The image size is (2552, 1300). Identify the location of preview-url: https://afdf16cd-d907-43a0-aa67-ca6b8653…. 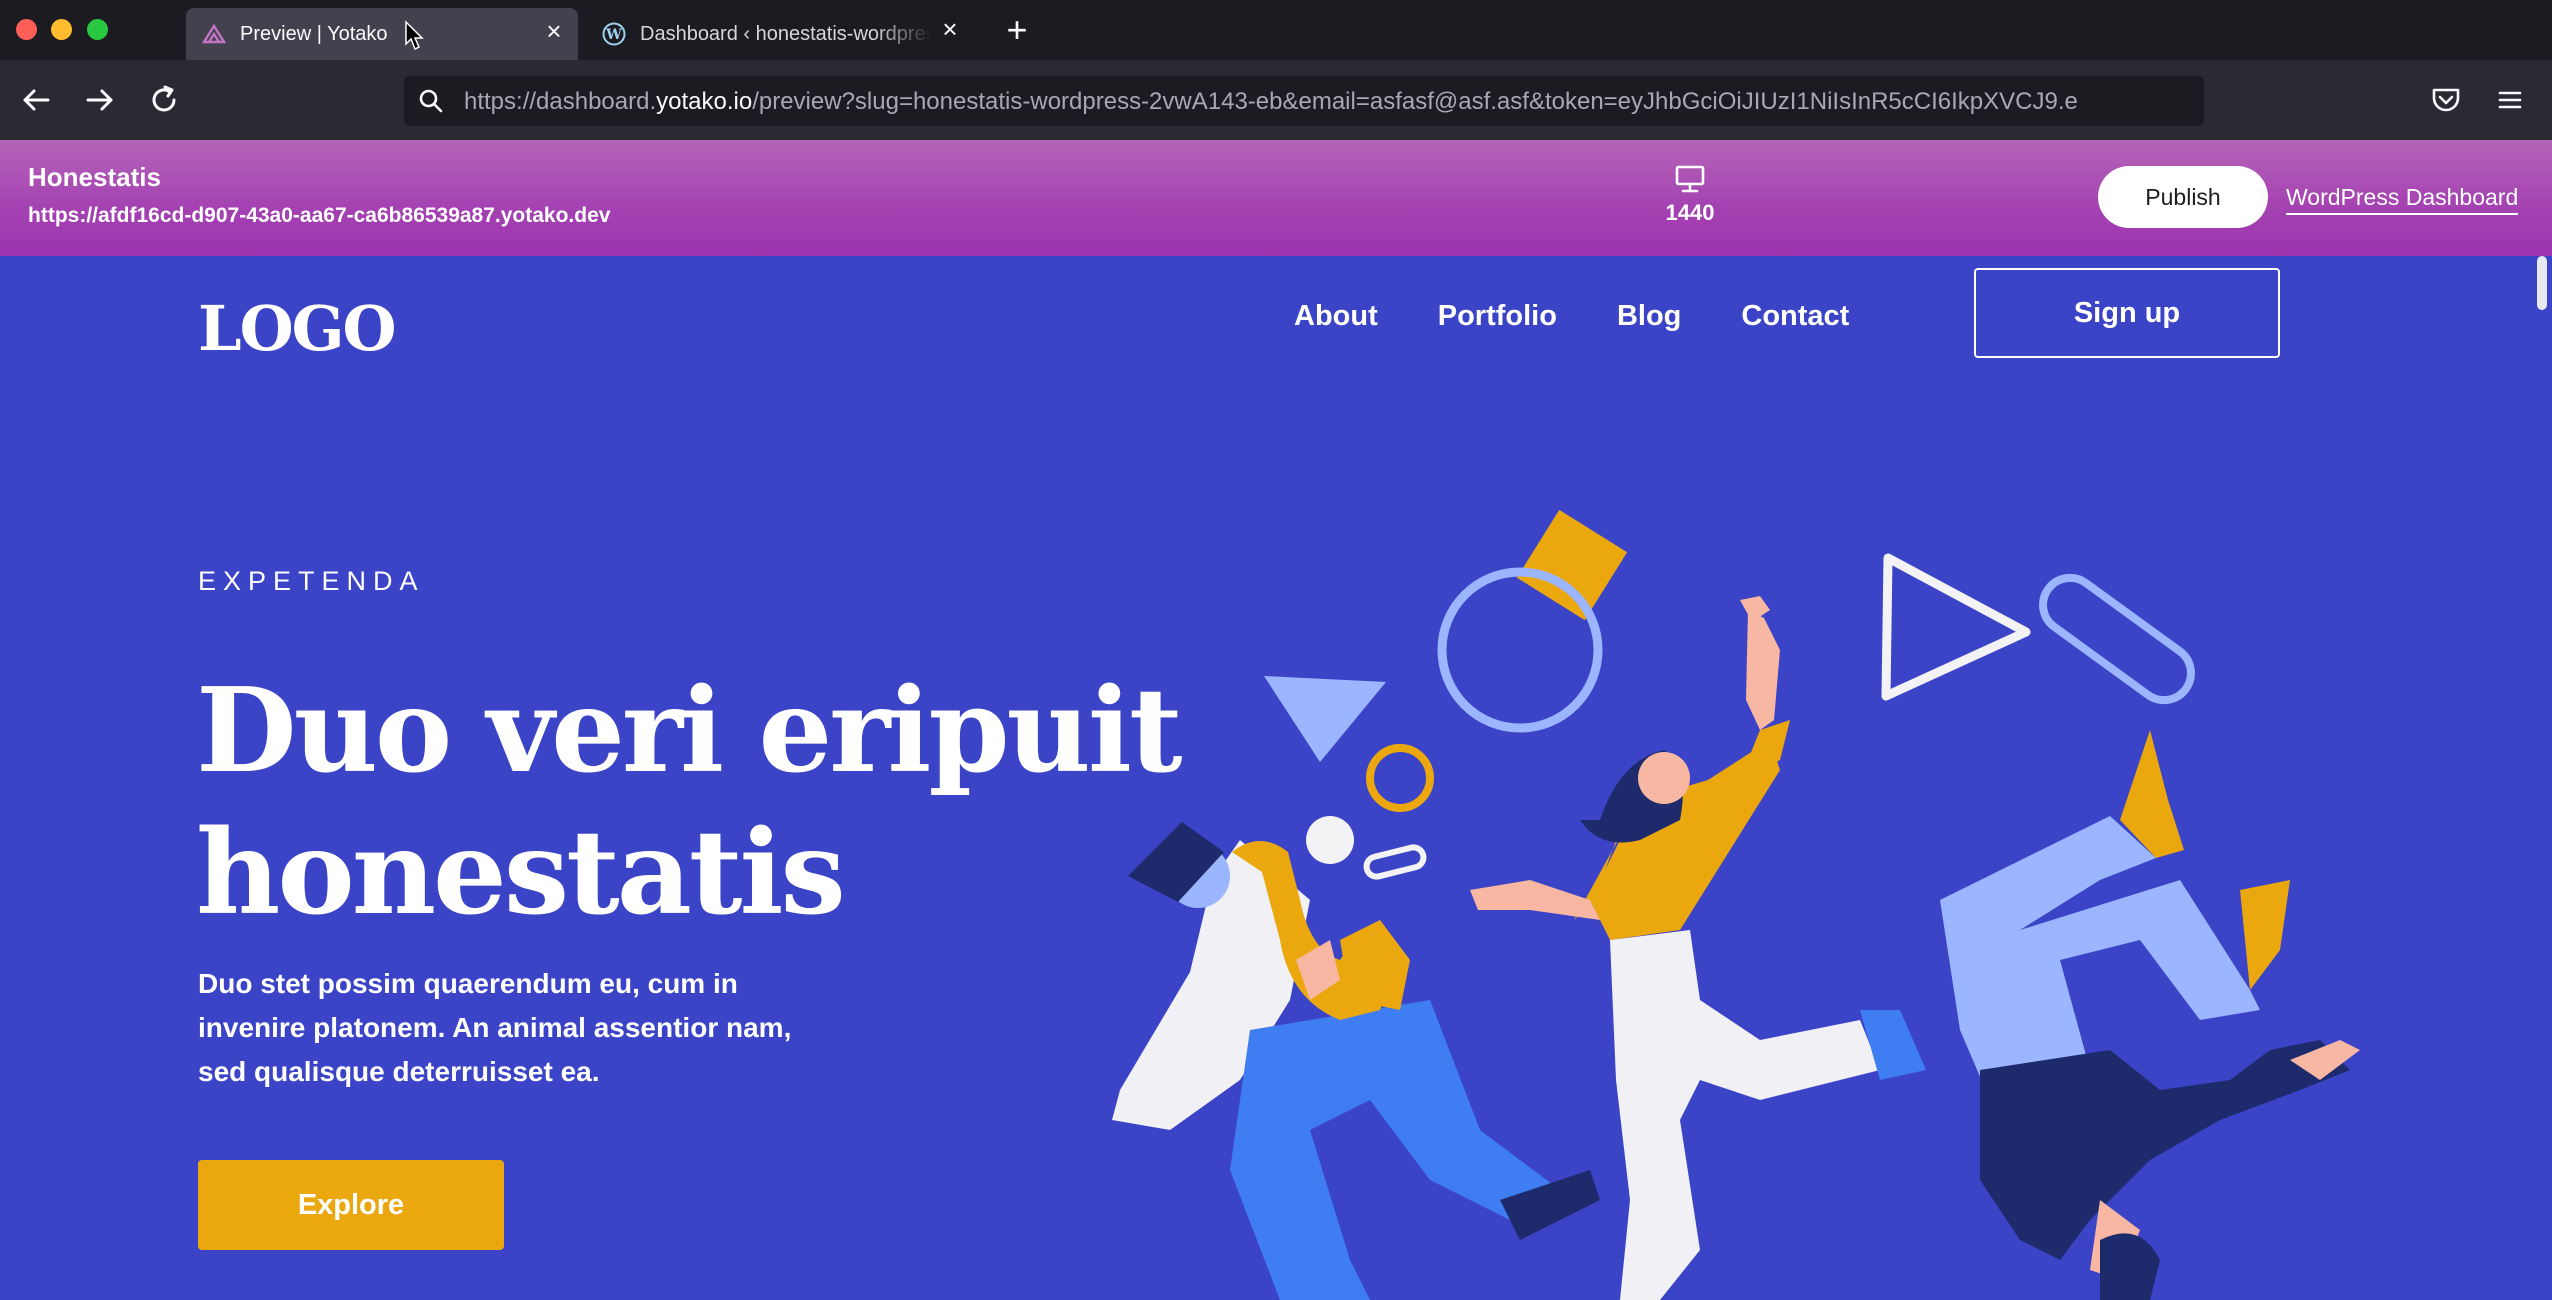
(319, 216).